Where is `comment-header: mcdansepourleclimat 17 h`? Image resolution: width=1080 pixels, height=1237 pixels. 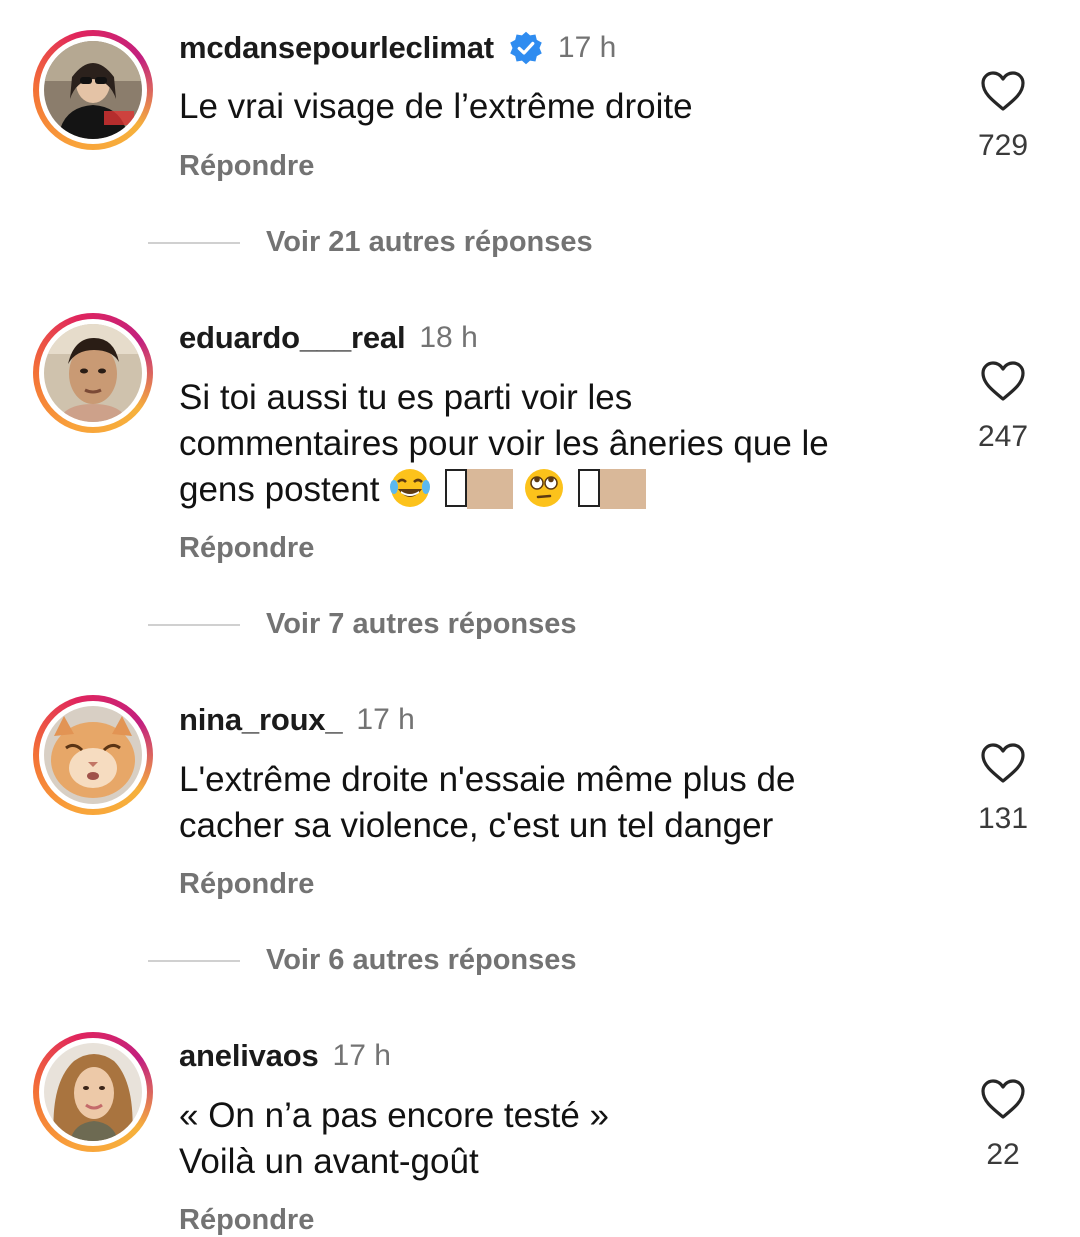 comment-header: mcdansepourleclimat 17 h is located at coordinates (397, 48).